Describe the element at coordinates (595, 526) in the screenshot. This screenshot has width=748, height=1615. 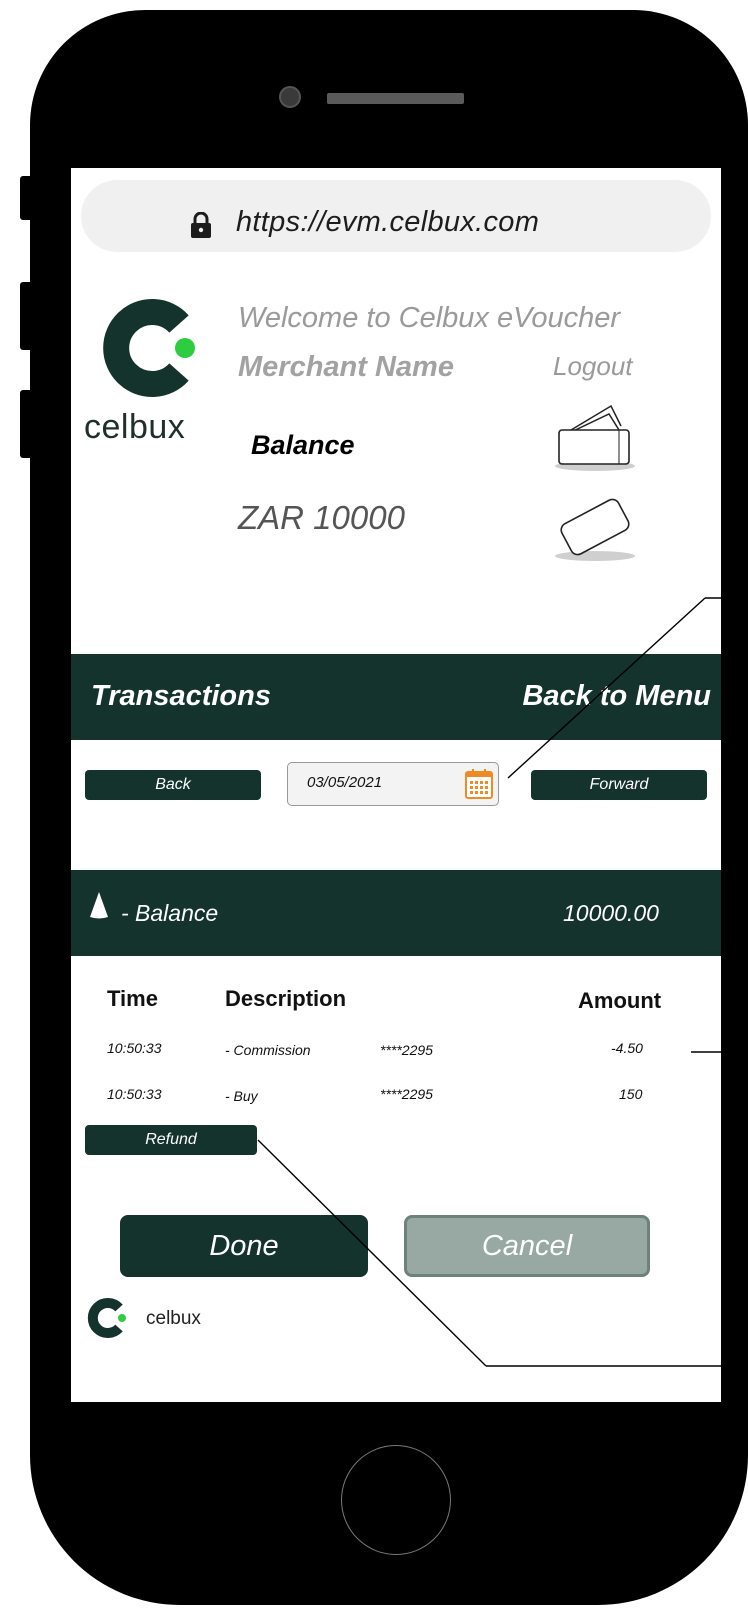
I see `card-icon` at that location.